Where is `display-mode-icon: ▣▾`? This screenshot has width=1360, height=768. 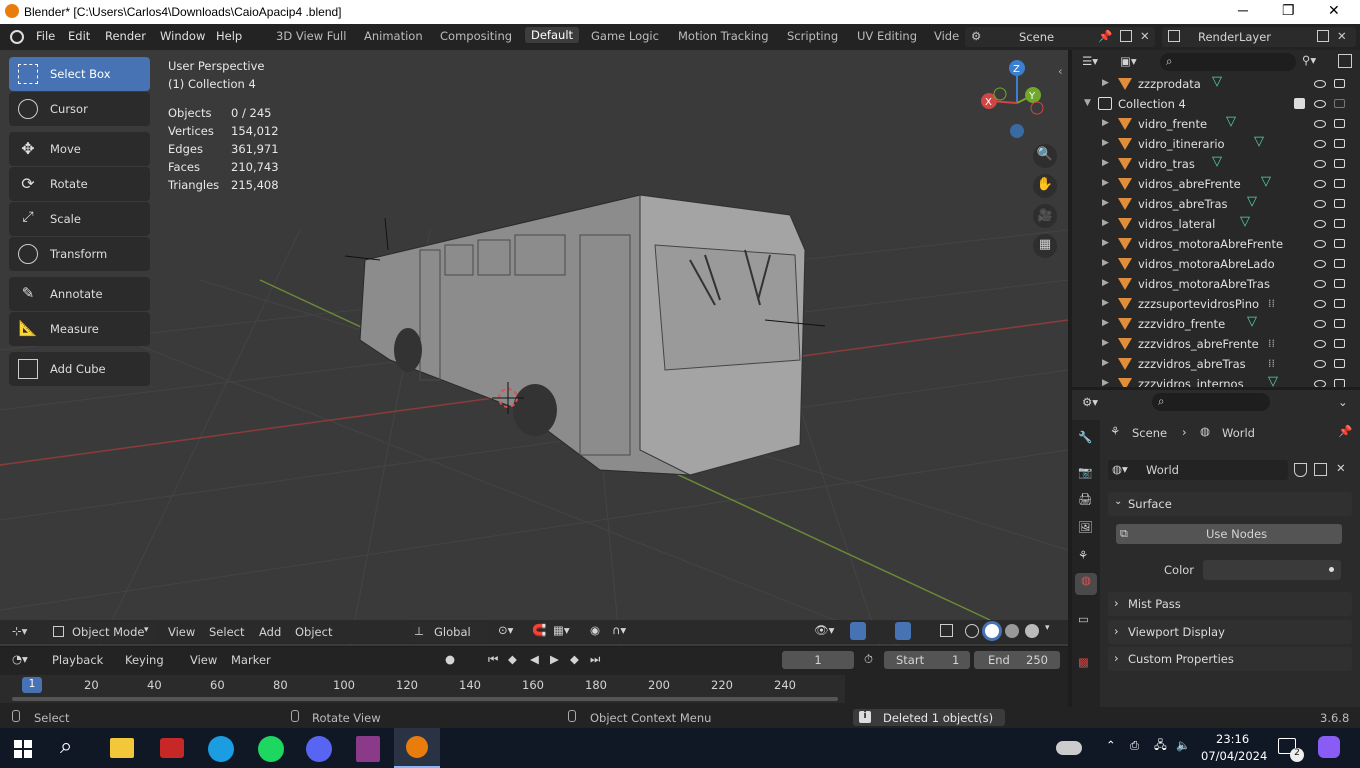 display-mode-icon: ▣▾ is located at coordinates (1128, 61).